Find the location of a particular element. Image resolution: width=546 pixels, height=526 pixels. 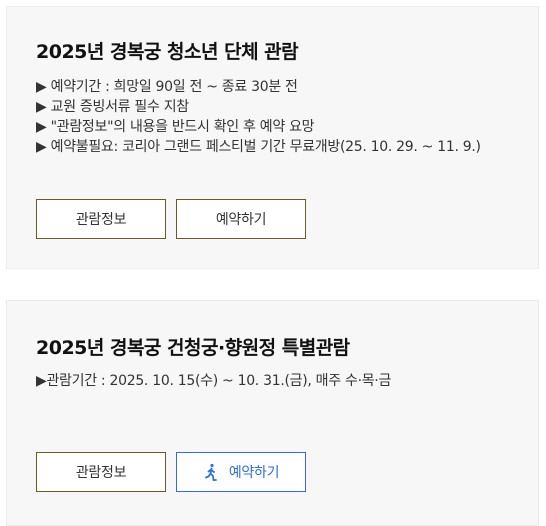

info-reservation-period: ▶ 예약기간 : 희망일 90일 전 ~ 종료 30분 전 is located at coordinates (167, 87).